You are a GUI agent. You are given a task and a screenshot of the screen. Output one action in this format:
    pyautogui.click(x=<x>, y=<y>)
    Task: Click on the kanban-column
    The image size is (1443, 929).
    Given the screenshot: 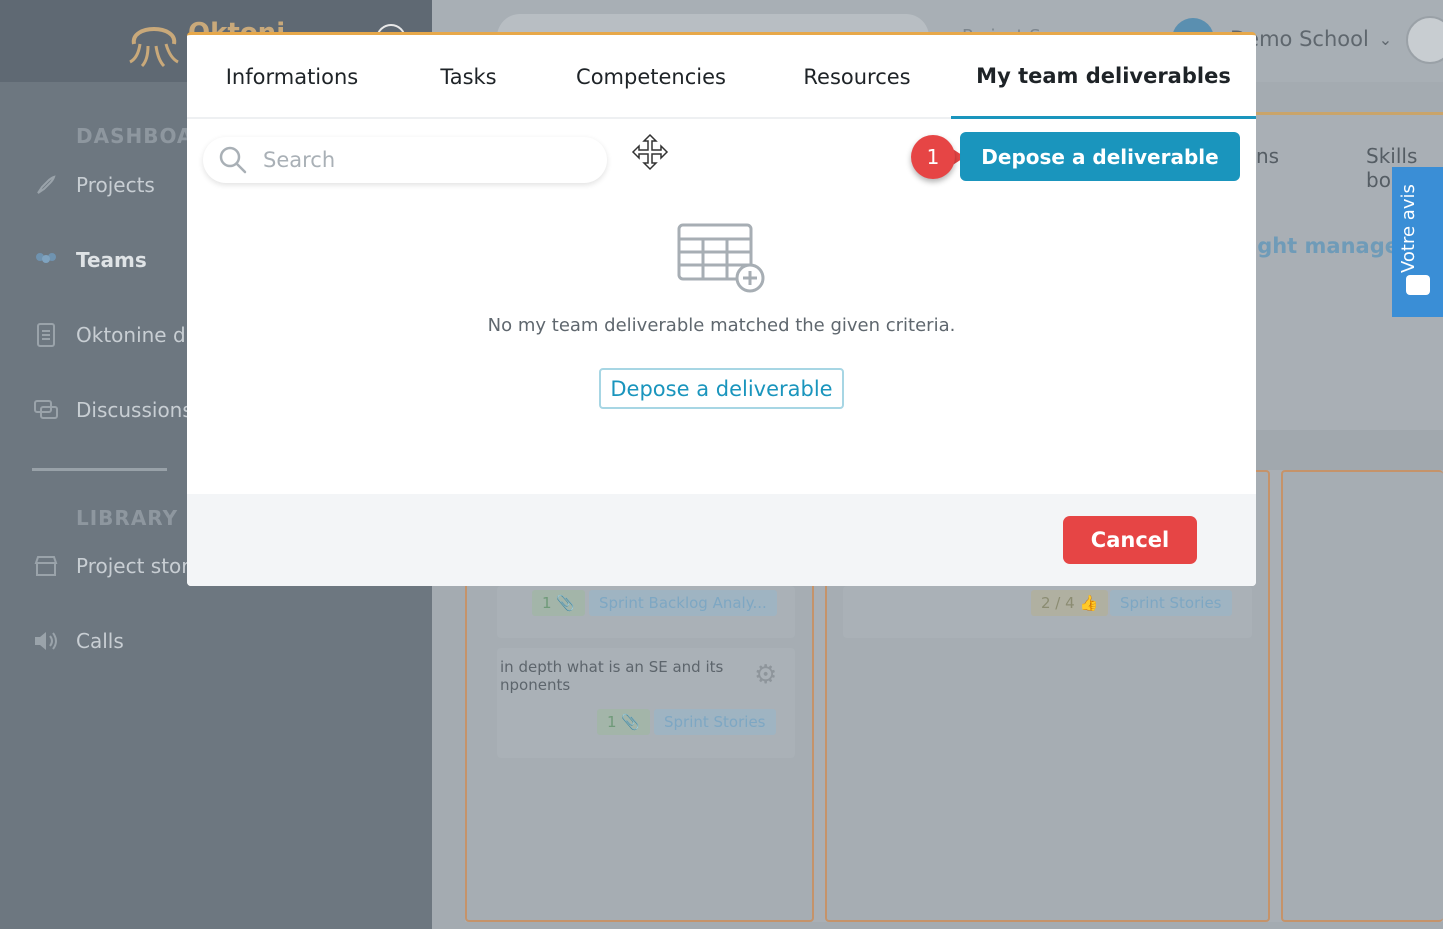 What is the action you would take?
    pyautogui.click(x=1362, y=696)
    